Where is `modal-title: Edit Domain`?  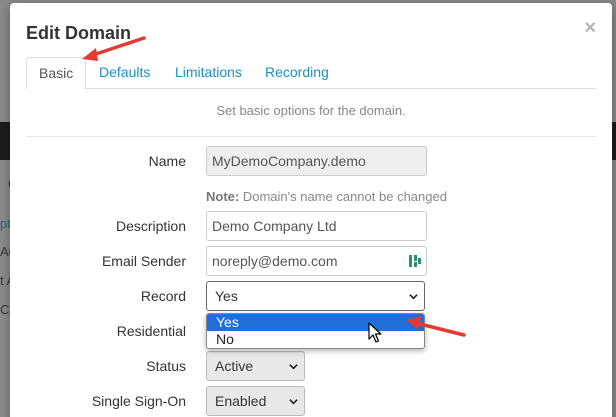 modal-title: Edit Domain is located at coordinates (79, 33).